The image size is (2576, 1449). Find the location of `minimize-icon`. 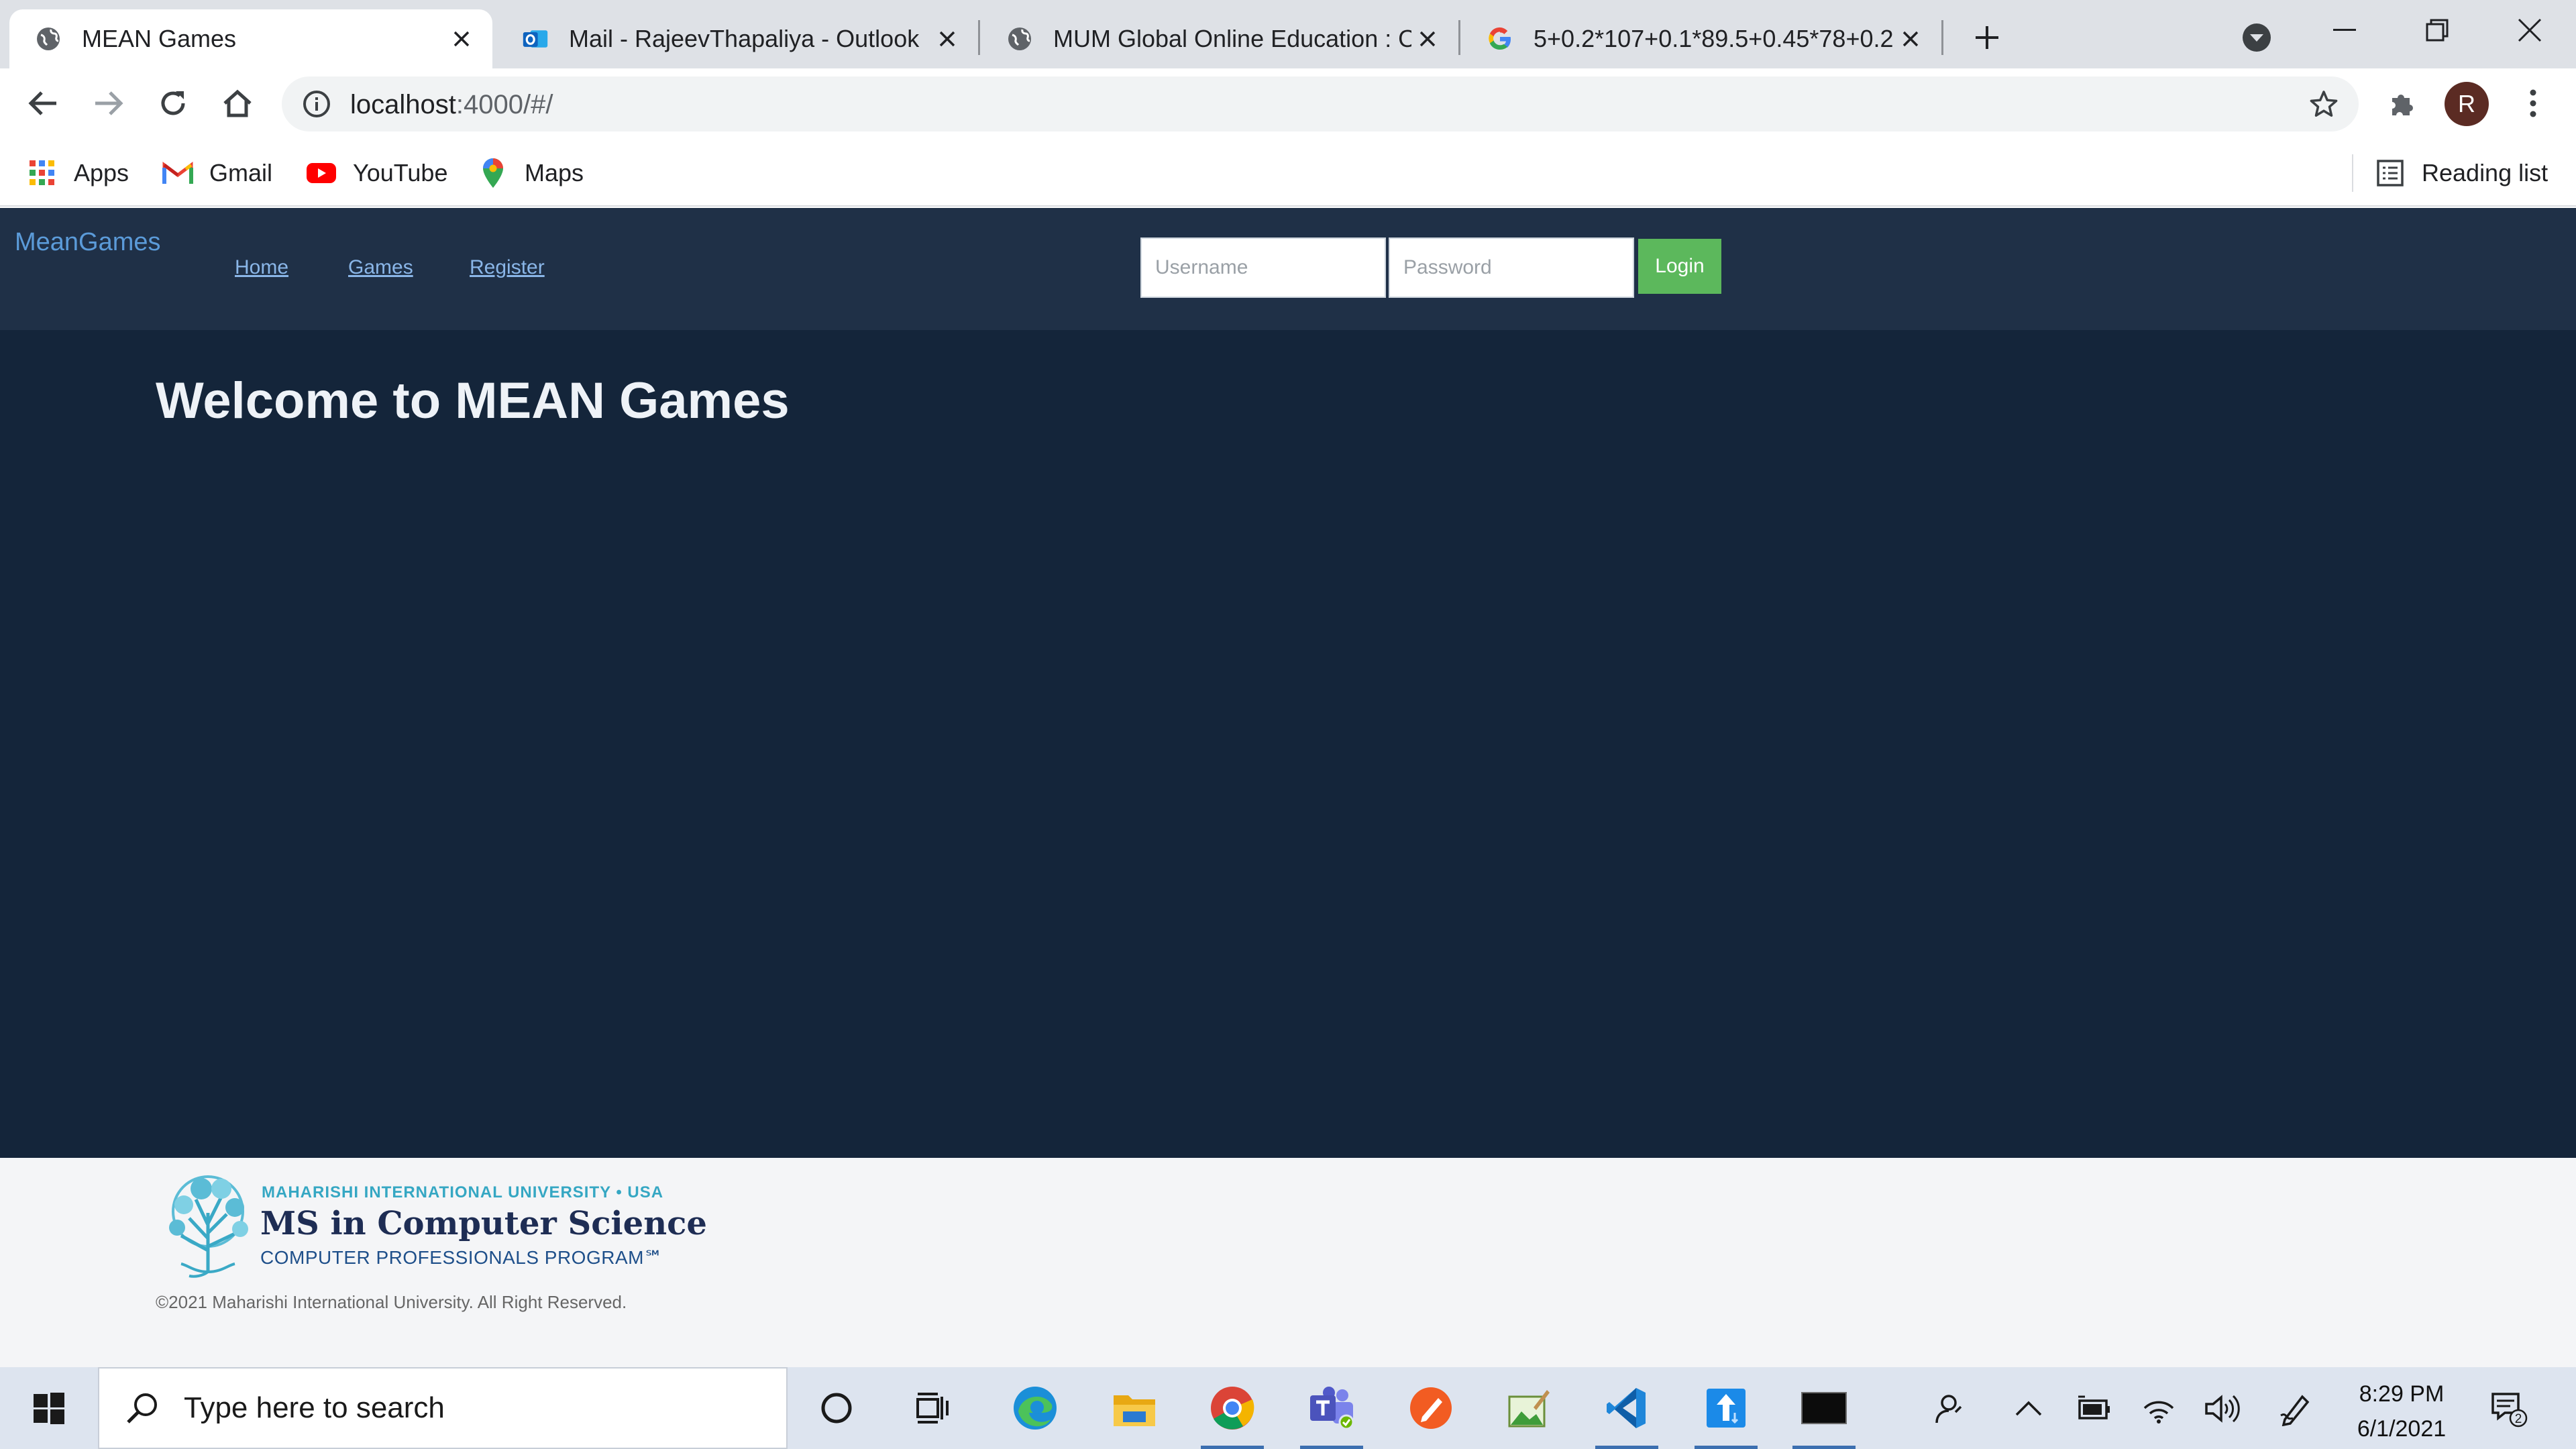

minimize-icon is located at coordinates (2344, 30).